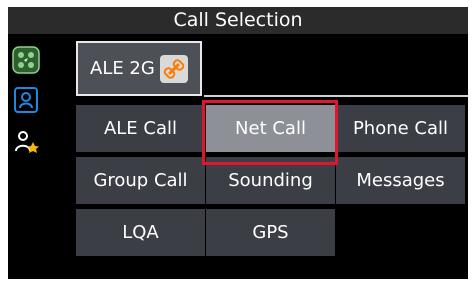 The image size is (472, 281). What do you see at coordinates (400, 128) in the screenshot?
I see `phone-call-button: Phone Call` at bounding box center [400, 128].